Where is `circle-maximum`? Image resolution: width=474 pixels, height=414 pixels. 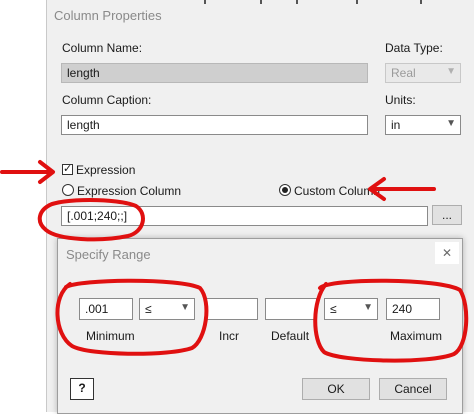 circle-maximum is located at coordinates (391, 320).